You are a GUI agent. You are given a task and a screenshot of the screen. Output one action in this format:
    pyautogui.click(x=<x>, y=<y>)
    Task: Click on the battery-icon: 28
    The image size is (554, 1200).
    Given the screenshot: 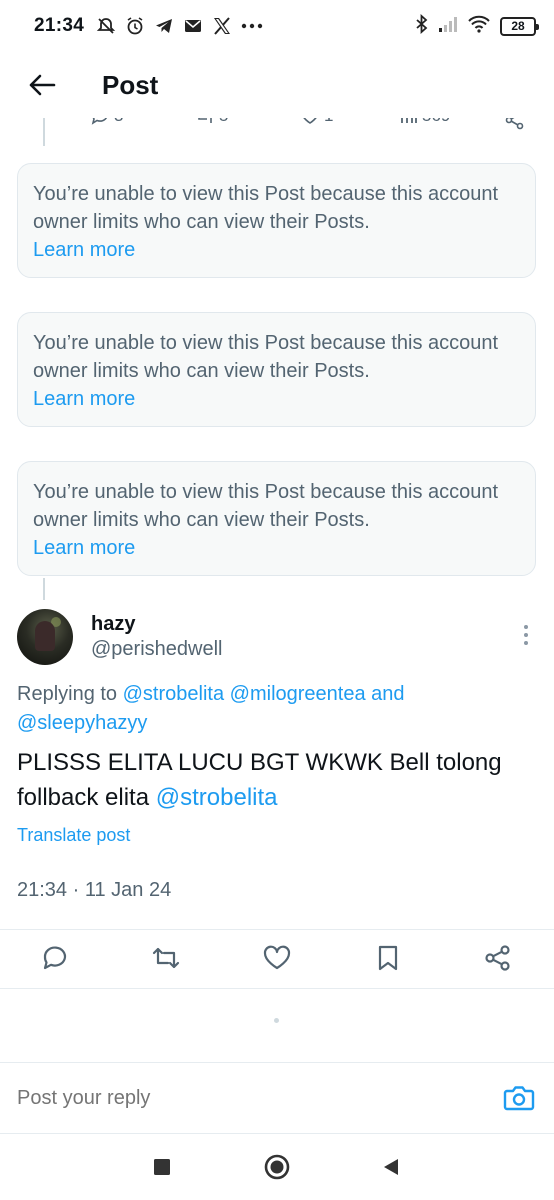 What is the action you would take?
    pyautogui.click(x=519, y=26)
    